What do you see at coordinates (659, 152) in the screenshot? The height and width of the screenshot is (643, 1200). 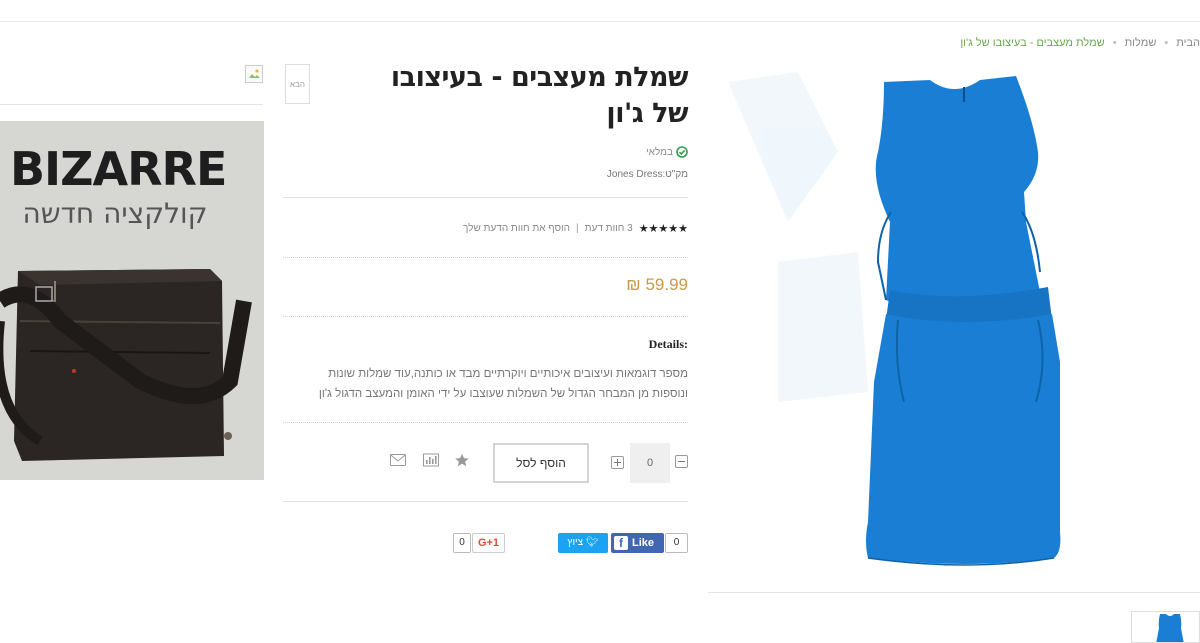 I see `stock-label: במלאי` at bounding box center [659, 152].